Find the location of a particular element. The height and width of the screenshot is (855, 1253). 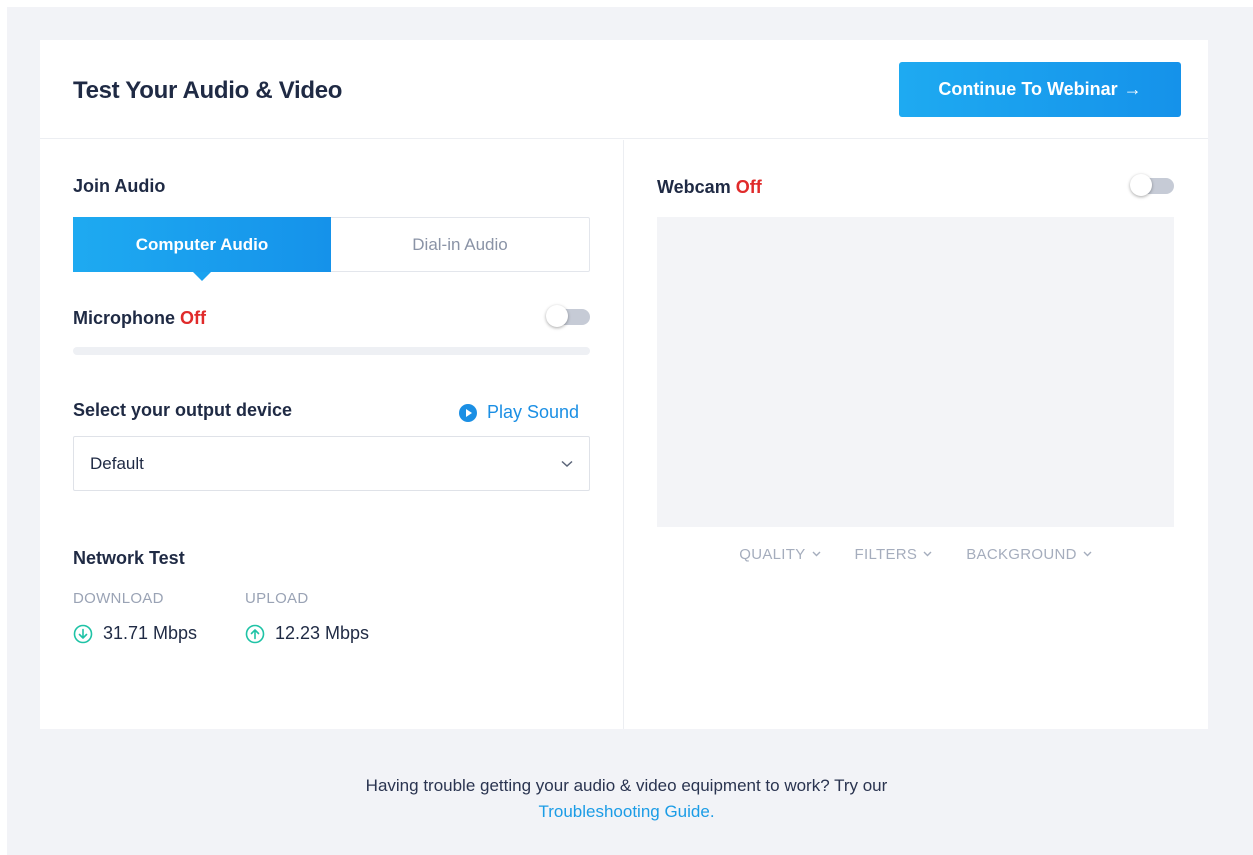

webcam-options: QUALITY FILTERS BACKGROUND is located at coordinates (915, 554).